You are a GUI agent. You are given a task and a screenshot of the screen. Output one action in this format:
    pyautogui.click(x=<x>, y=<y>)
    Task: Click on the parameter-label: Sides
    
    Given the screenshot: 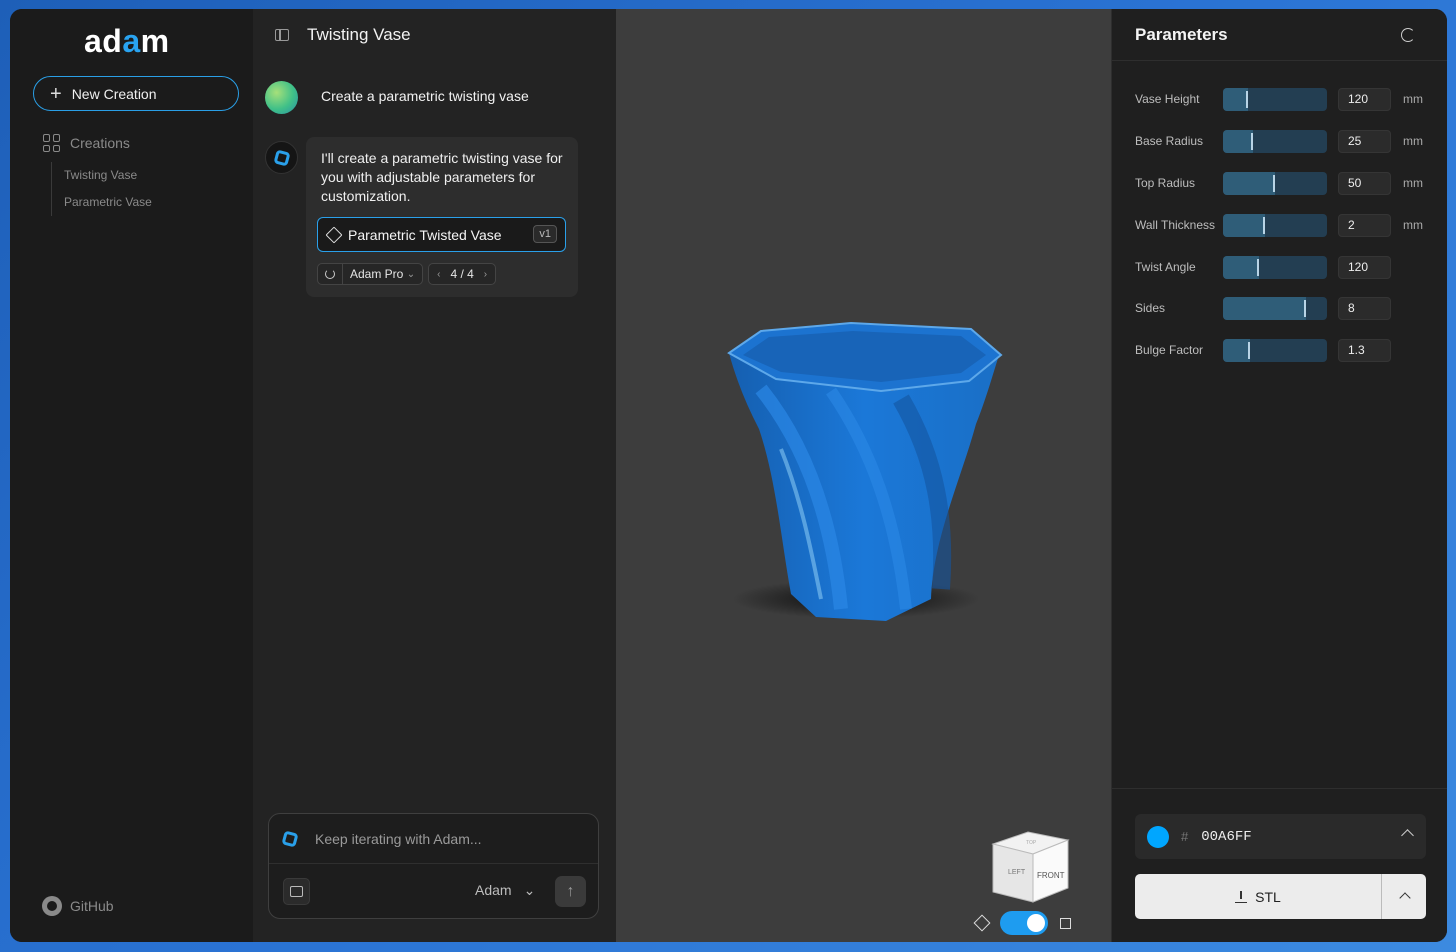 What is the action you would take?
    pyautogui.click(x=1150, y=307)
    